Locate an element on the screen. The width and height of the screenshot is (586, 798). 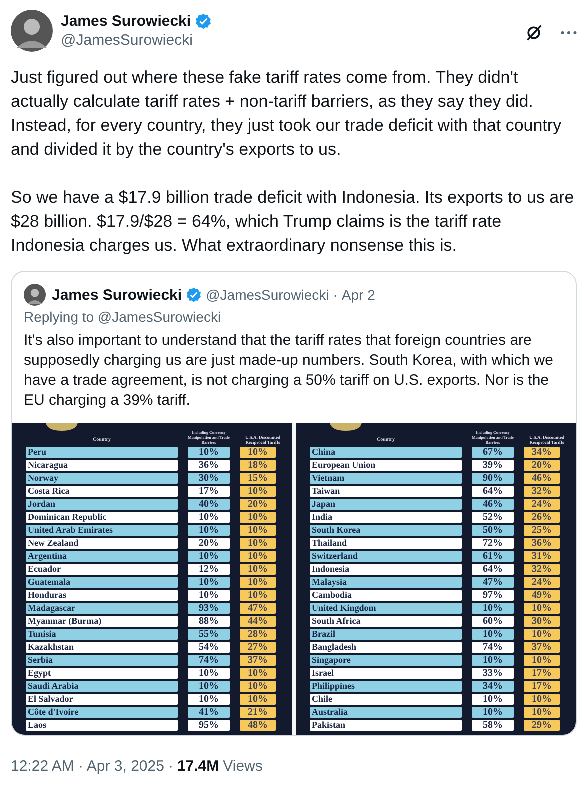
table-cell: Argentina is located at coordinates (102, 556).